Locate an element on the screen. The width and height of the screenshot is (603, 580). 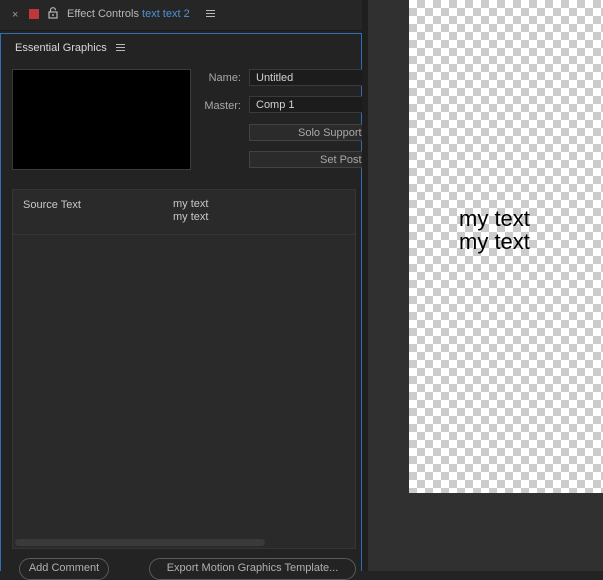
lock-icon is located at coordinates (53, 13).